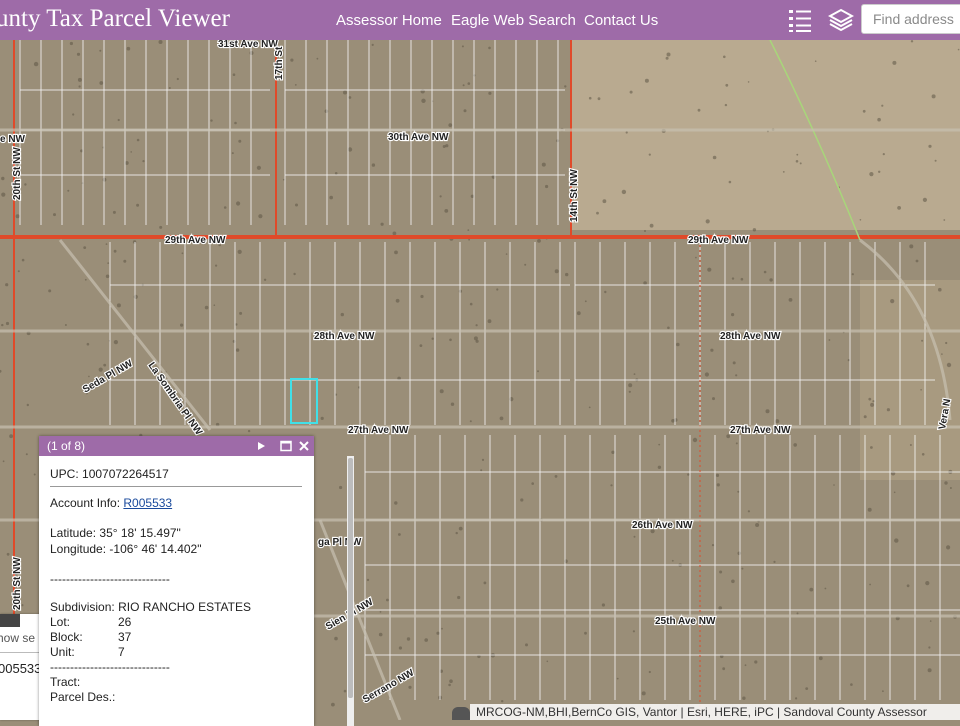 The image size is (960, 726). What do you see at coordinates (350, 578) in the screenshot?
I see `scroll-thumb` at bounding box center [350, 578].